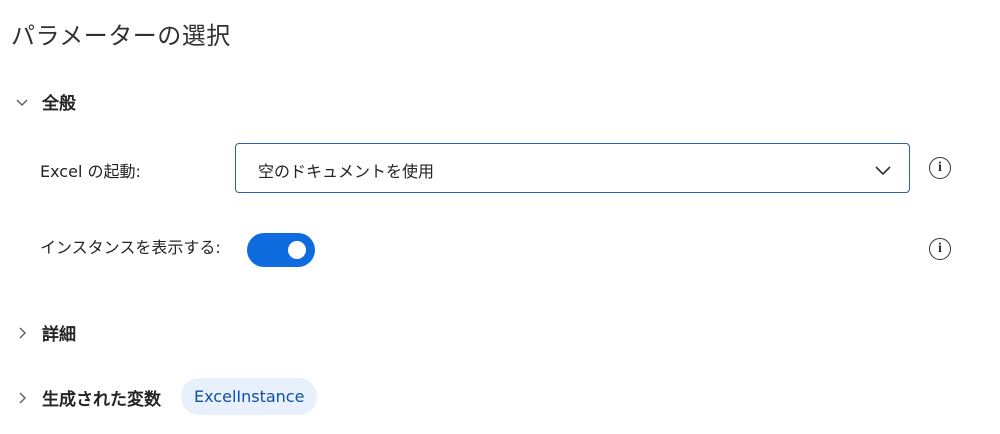  I want to click on section-variables-label: 生成された変数, so click(101, 400).